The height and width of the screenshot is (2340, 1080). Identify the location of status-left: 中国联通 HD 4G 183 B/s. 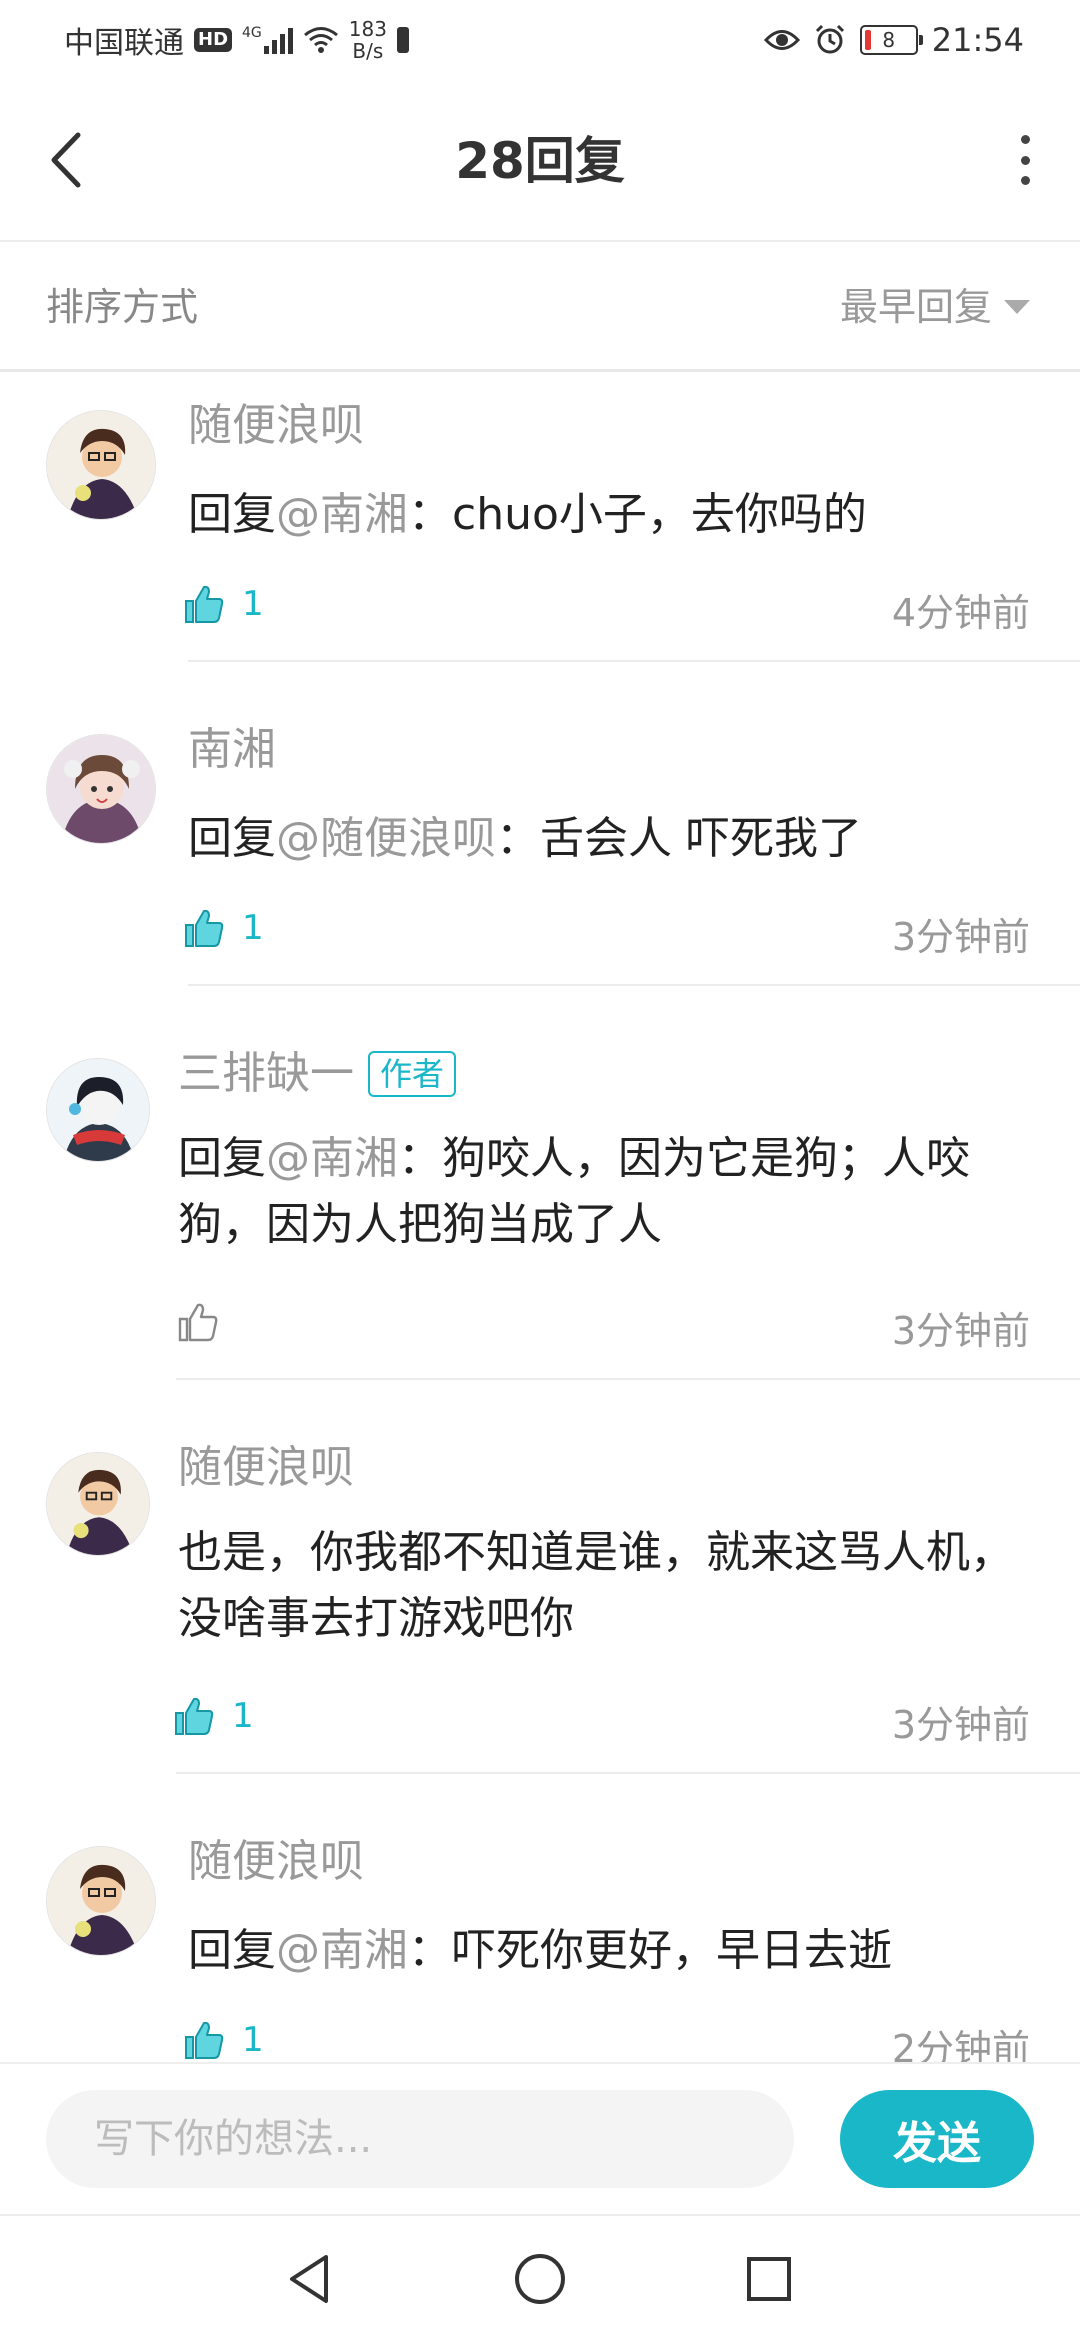
(236, 40).